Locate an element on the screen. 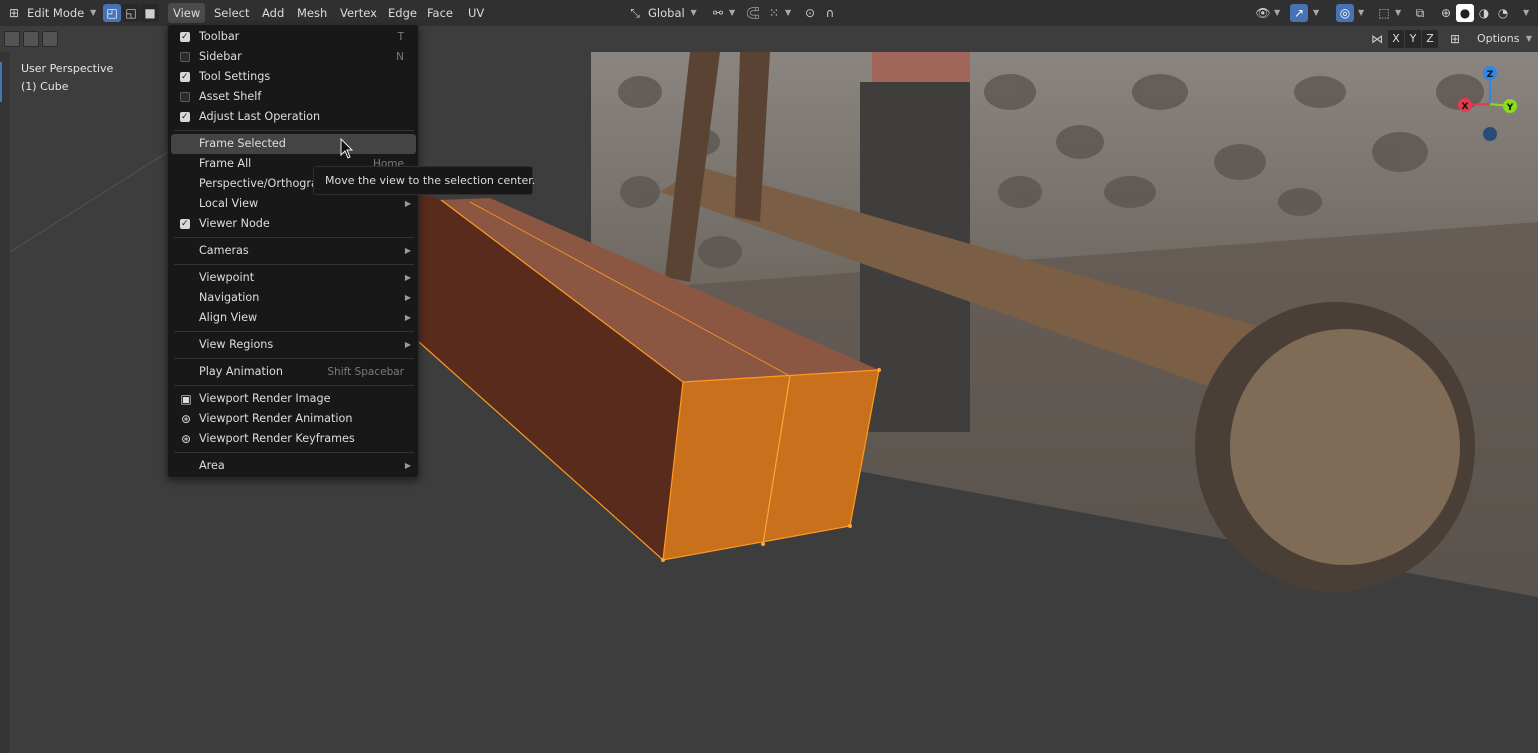  gizmo-toggle-icon: ↗ is located at coordinates (1299, 13).